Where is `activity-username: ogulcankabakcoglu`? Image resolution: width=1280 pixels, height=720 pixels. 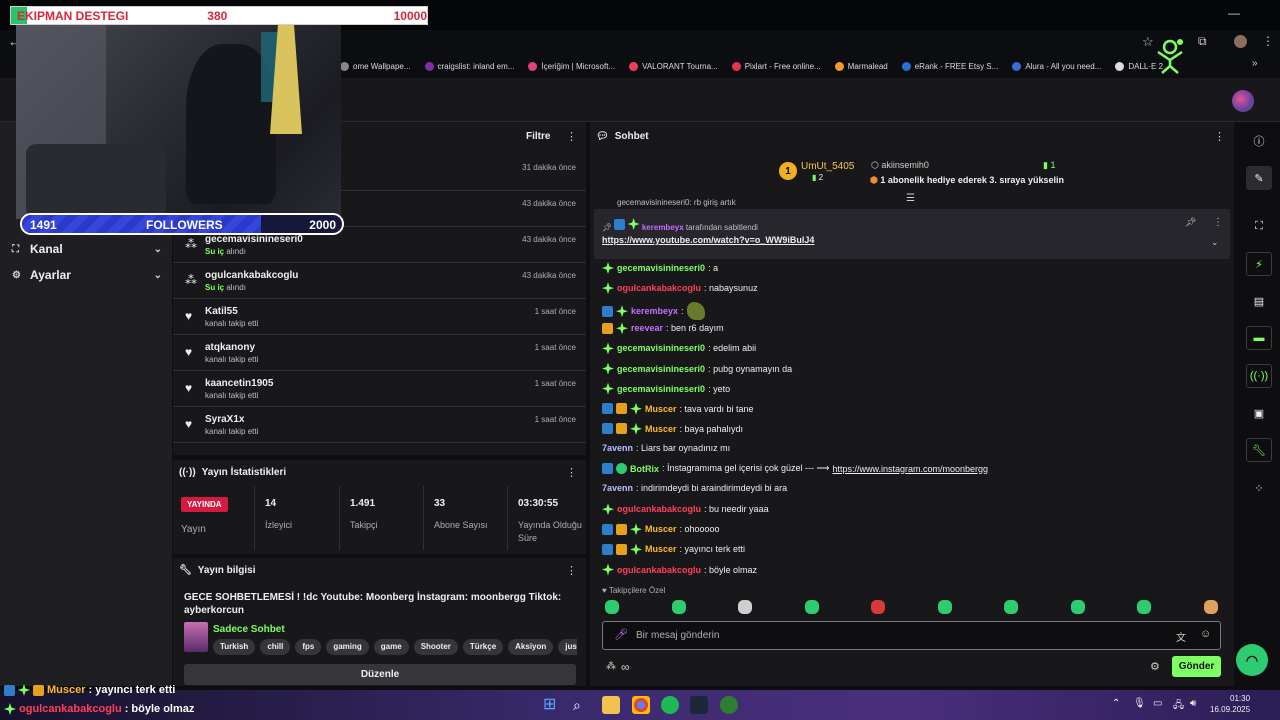 activity-username: ogulcankabakcoglu is located at coordinates (251, 275).